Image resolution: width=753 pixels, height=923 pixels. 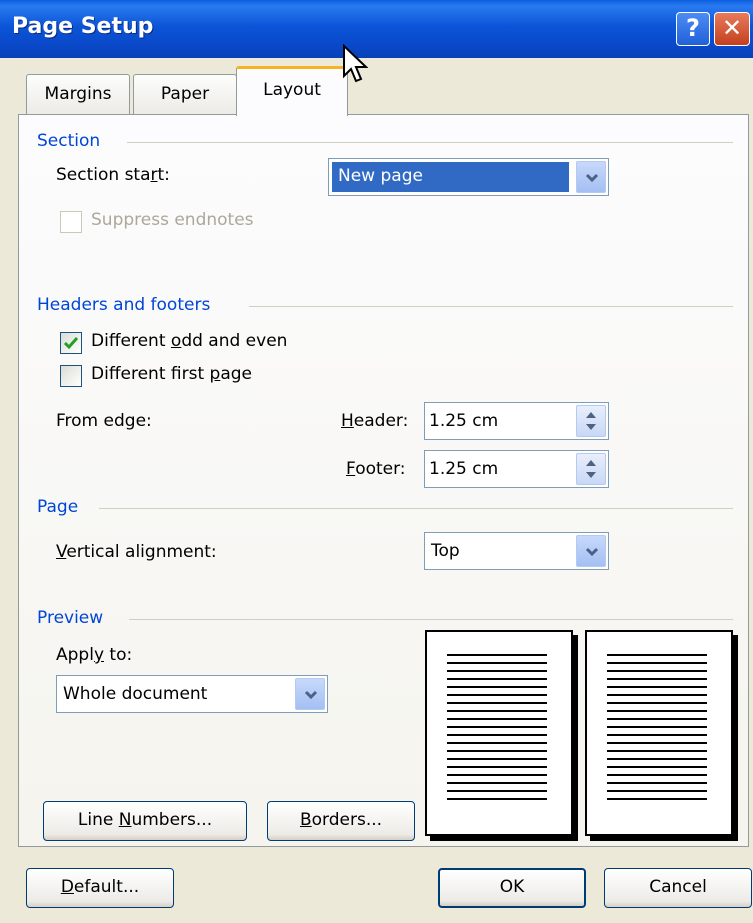 What do you see at coordinates (416, 508) in the screenshot?
I see `page-divider` at bounding box center [416, 508].